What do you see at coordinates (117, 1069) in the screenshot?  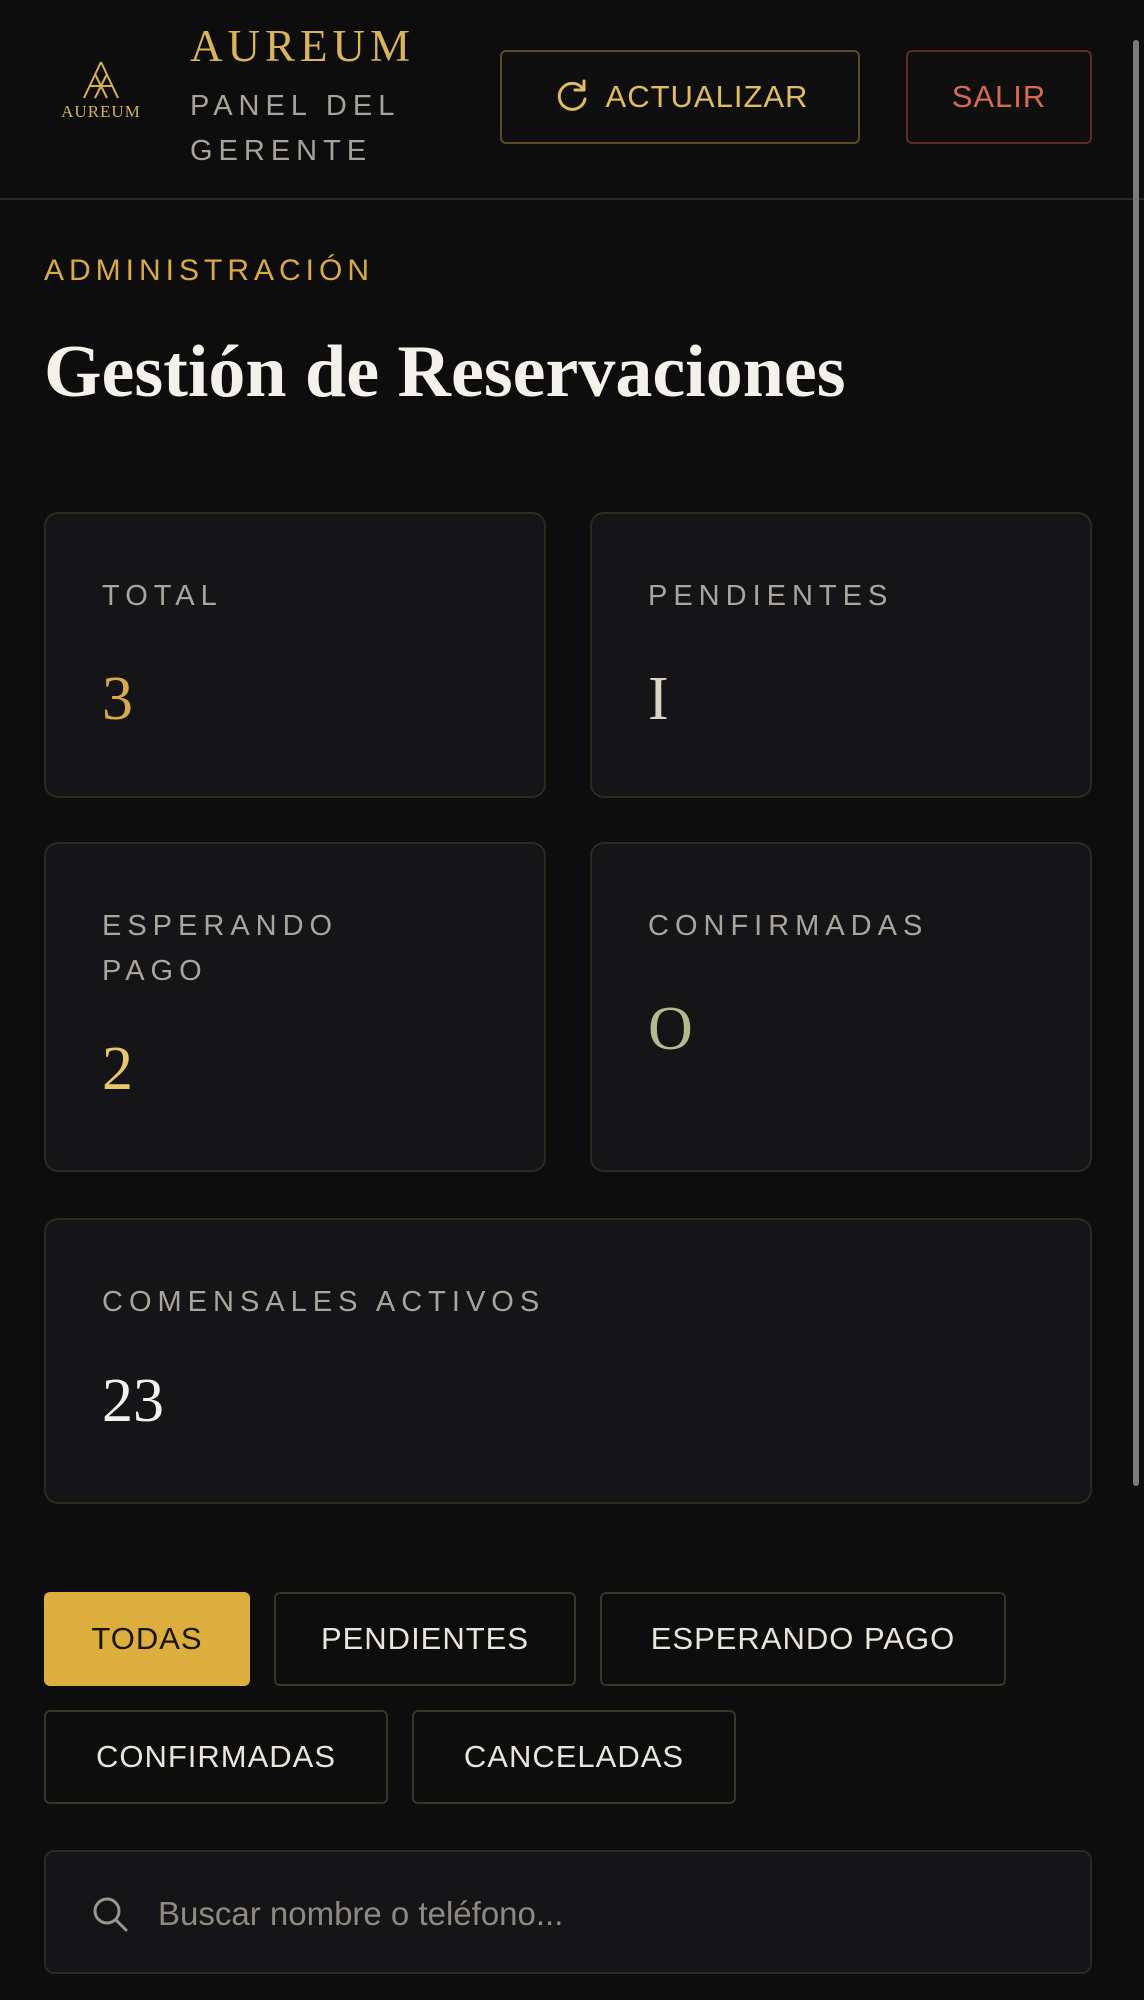 I see `stat-value: 2` at bounding box center [117, 1069].